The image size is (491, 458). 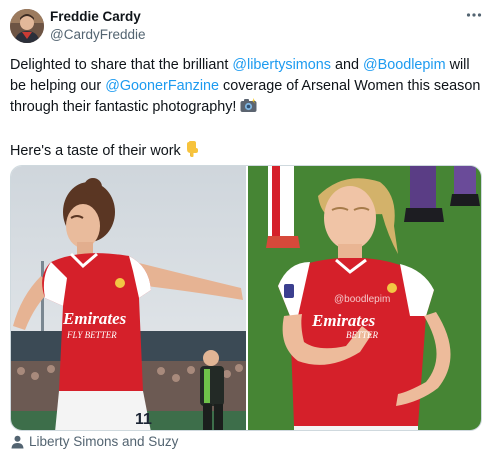 I want to click on person-icon, so click(x=17, y=441).